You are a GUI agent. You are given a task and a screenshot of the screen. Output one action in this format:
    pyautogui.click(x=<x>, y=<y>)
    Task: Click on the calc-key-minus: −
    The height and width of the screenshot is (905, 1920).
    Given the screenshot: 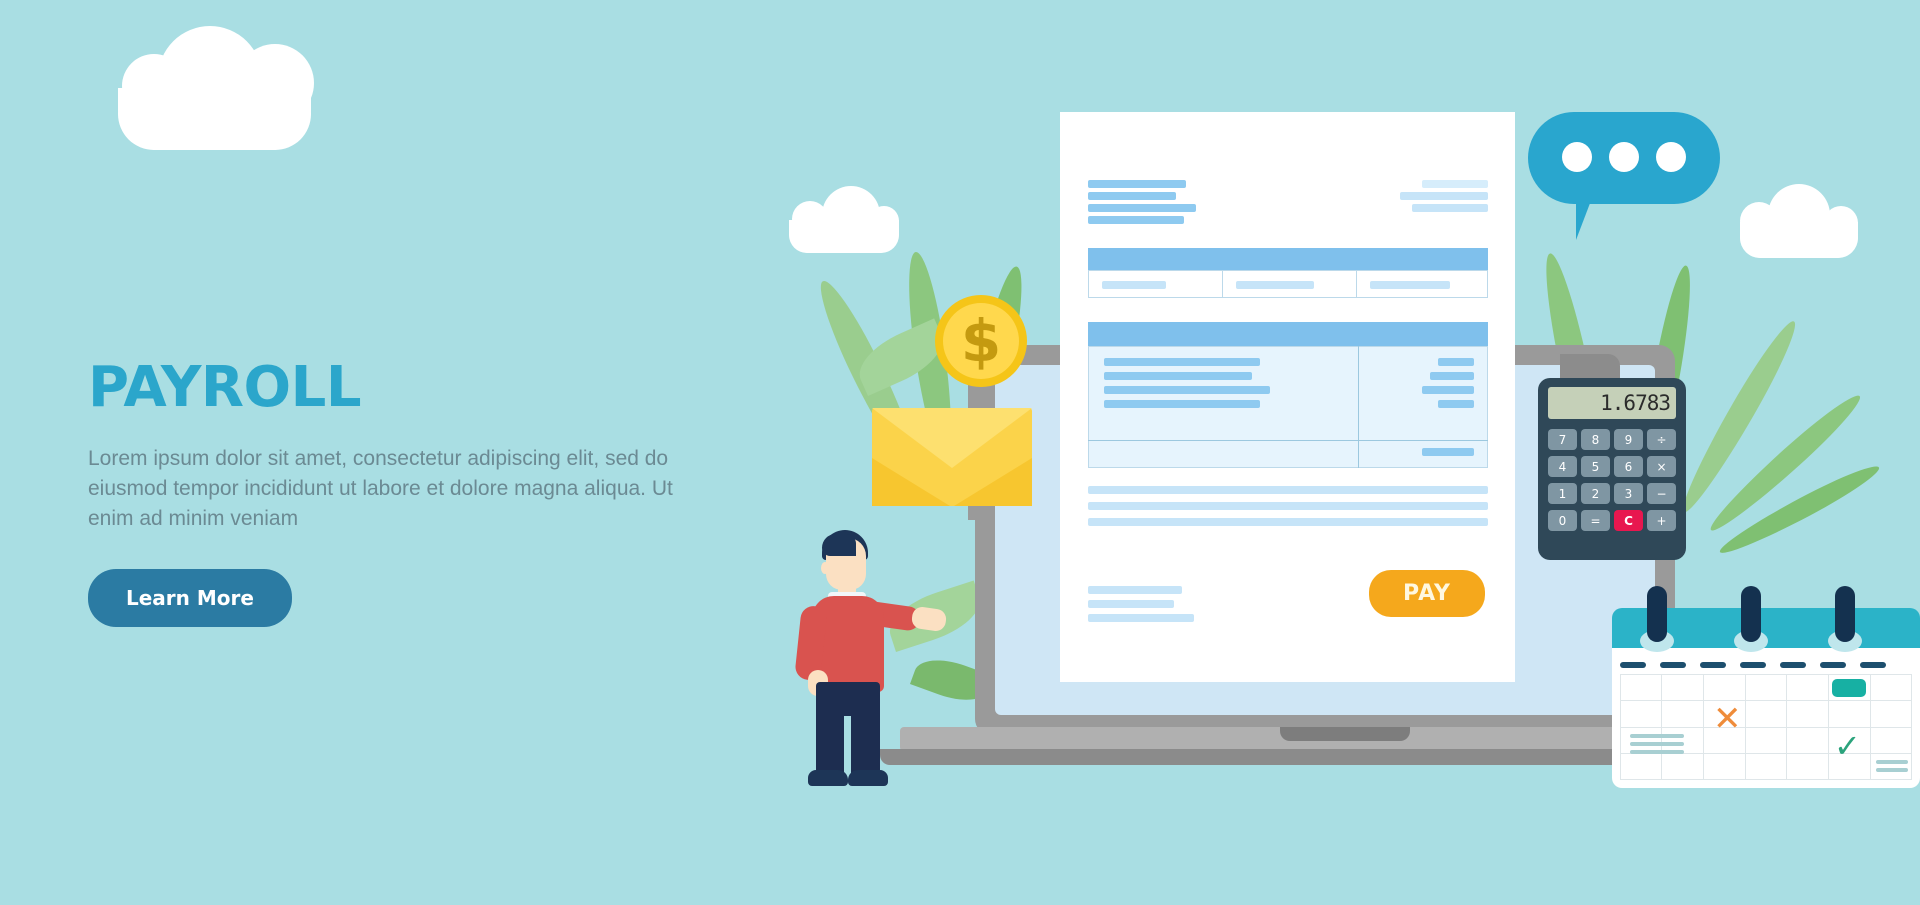 What is the action you would take?
    pyautogui.click(x=1661, y=493)
    